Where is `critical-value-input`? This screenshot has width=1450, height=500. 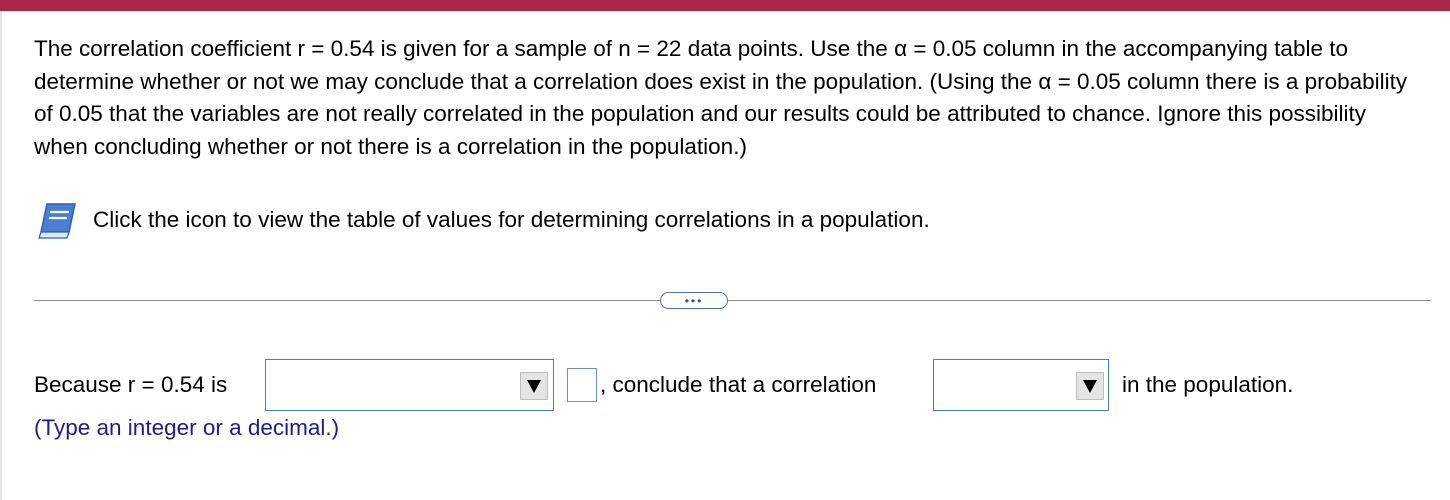
critical-value-input is located at coordinates (582, 385).